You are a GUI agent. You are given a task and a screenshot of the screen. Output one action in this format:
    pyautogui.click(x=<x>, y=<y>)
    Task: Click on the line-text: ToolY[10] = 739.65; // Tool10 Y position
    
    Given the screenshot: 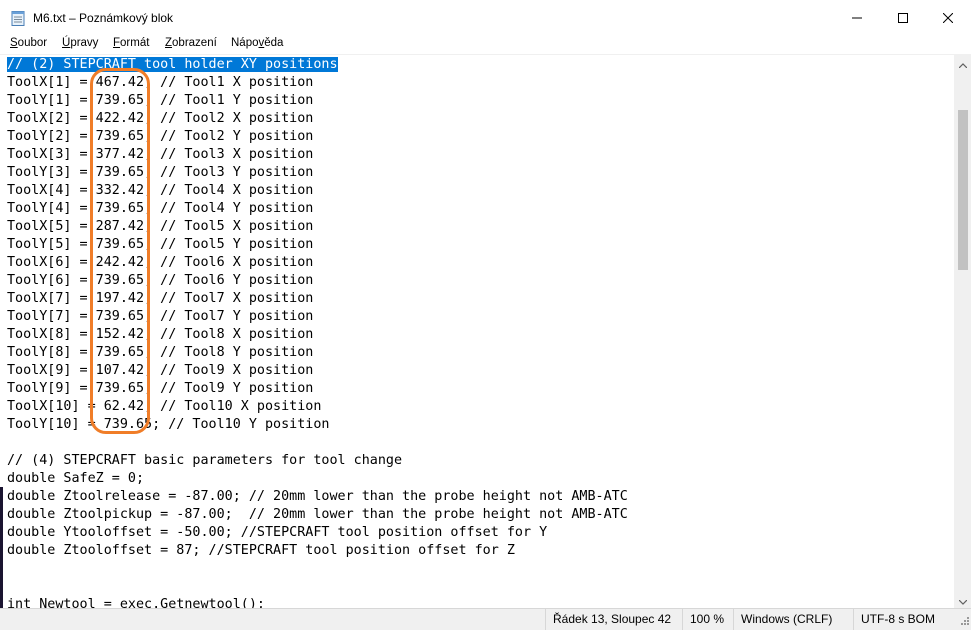 What is the action you would take?
    pyautogui.click(x=168, y=424)
    